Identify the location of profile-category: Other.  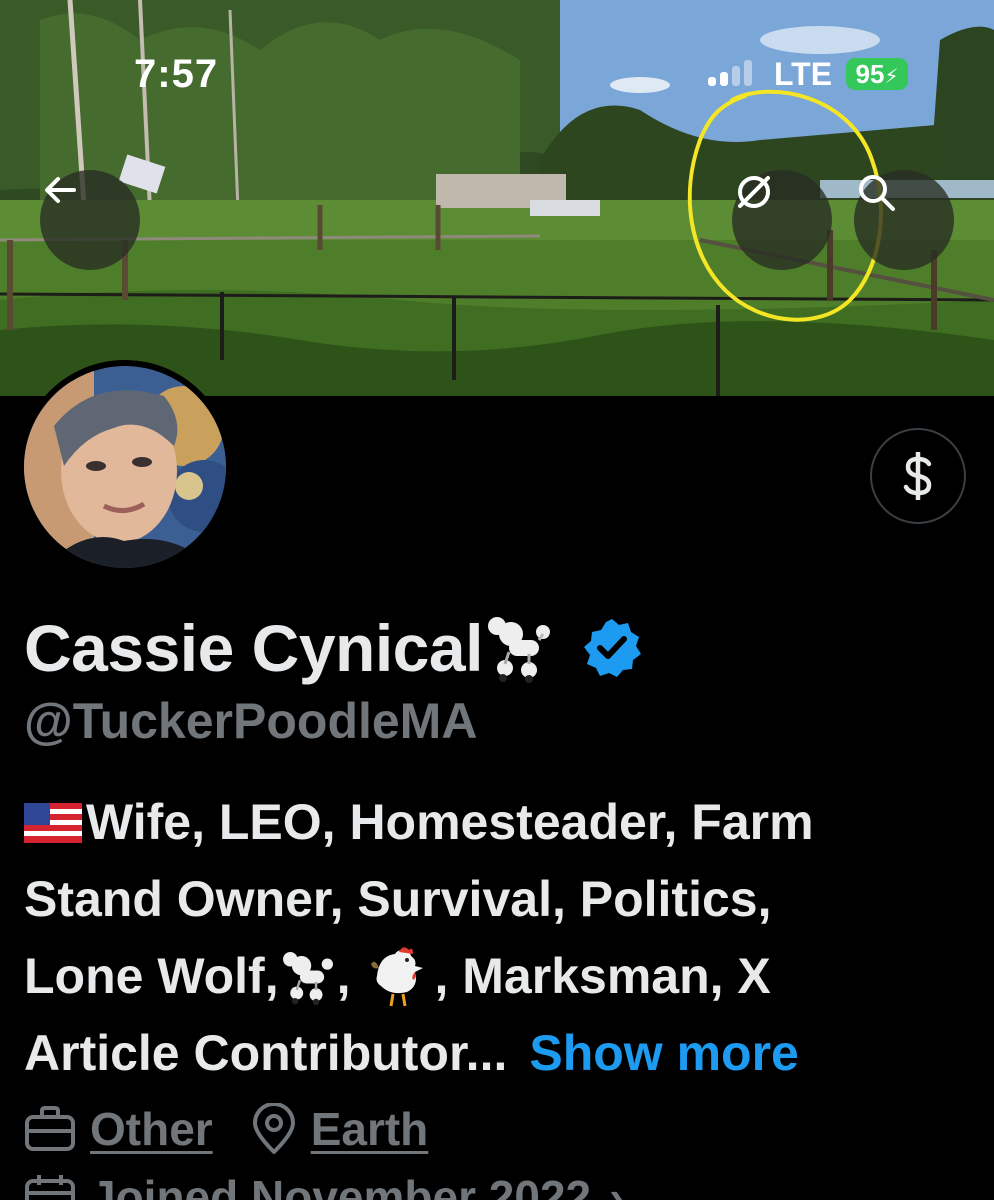
(118, 1129).